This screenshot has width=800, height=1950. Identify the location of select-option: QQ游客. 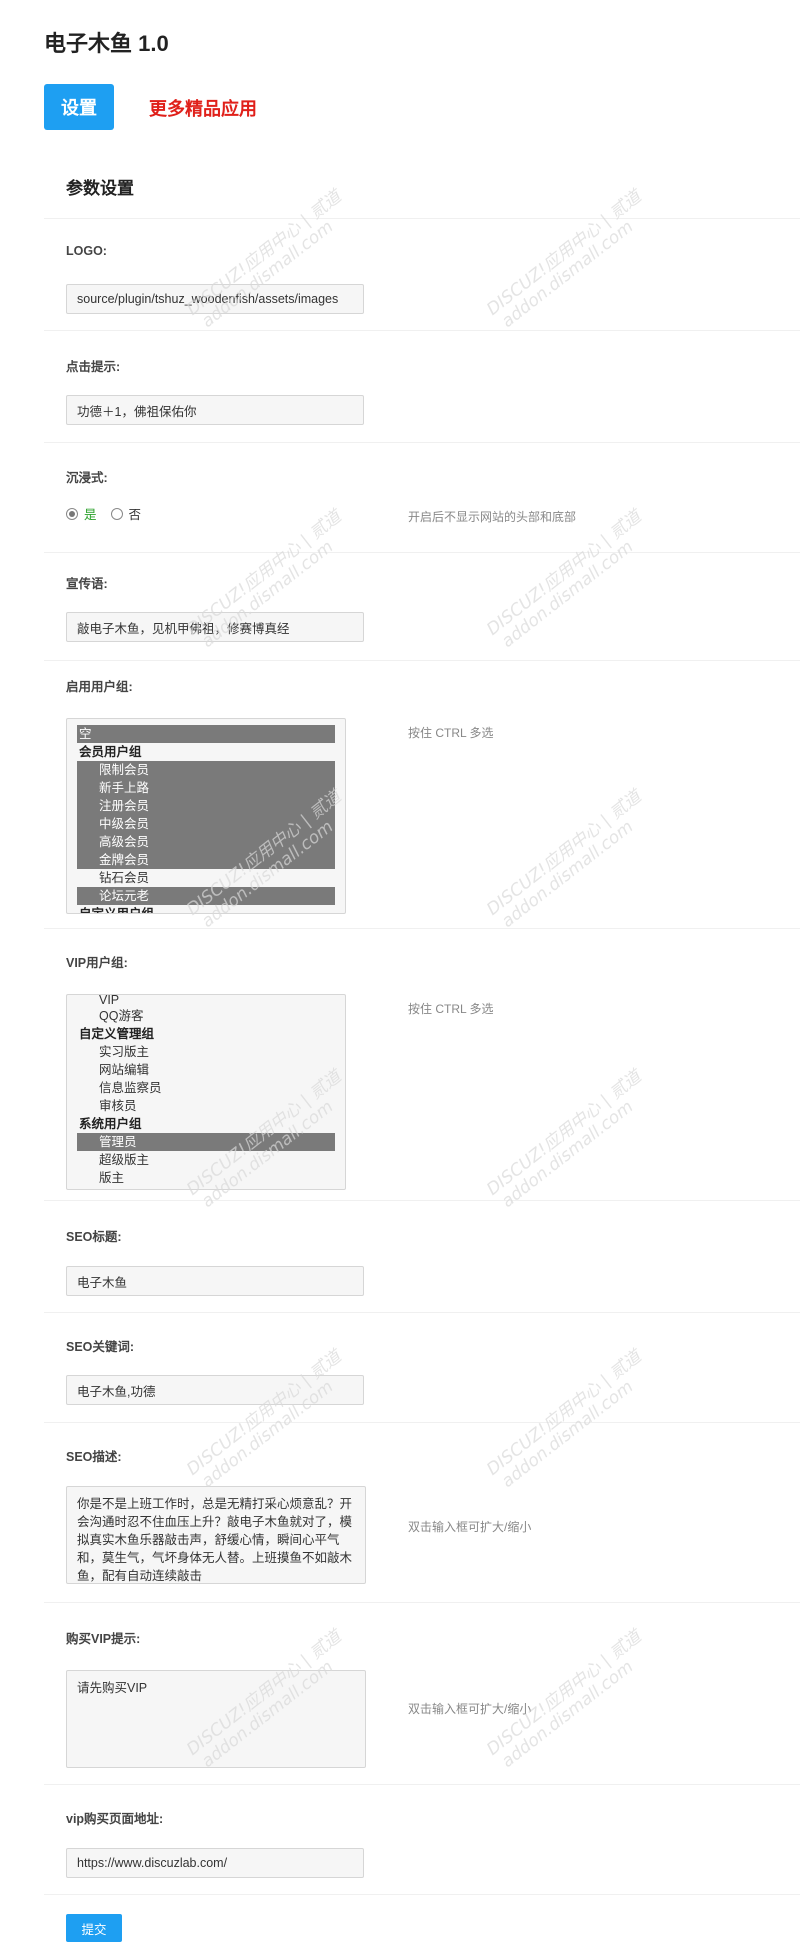
(206, 1016).